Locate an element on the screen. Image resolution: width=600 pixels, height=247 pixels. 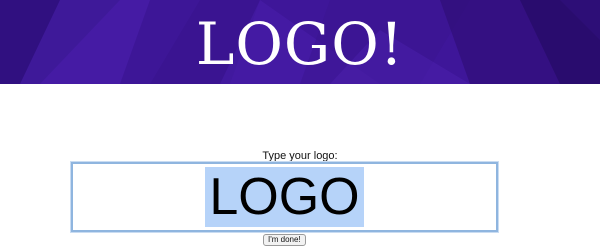
site-logo: LOGO! is located at coordinates (300, 44).